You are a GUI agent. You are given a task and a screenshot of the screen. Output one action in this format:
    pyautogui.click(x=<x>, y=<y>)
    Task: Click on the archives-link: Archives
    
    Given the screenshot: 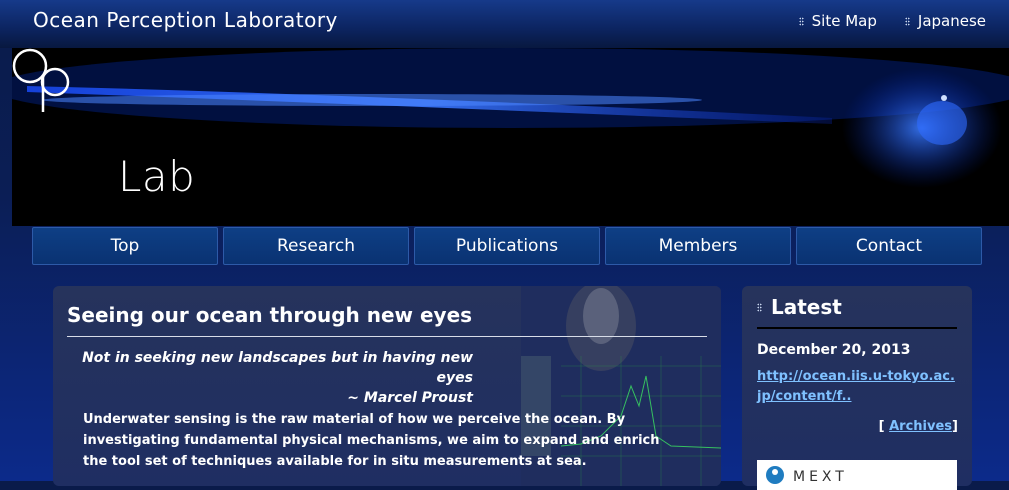 What is the action you would take?
    pyautogui.click(x=920, y=426)
    